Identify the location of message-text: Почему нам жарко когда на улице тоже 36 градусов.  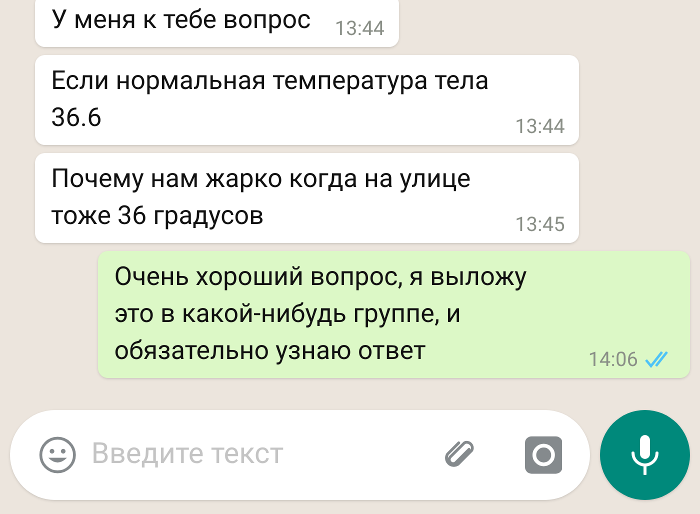
(261, 198).